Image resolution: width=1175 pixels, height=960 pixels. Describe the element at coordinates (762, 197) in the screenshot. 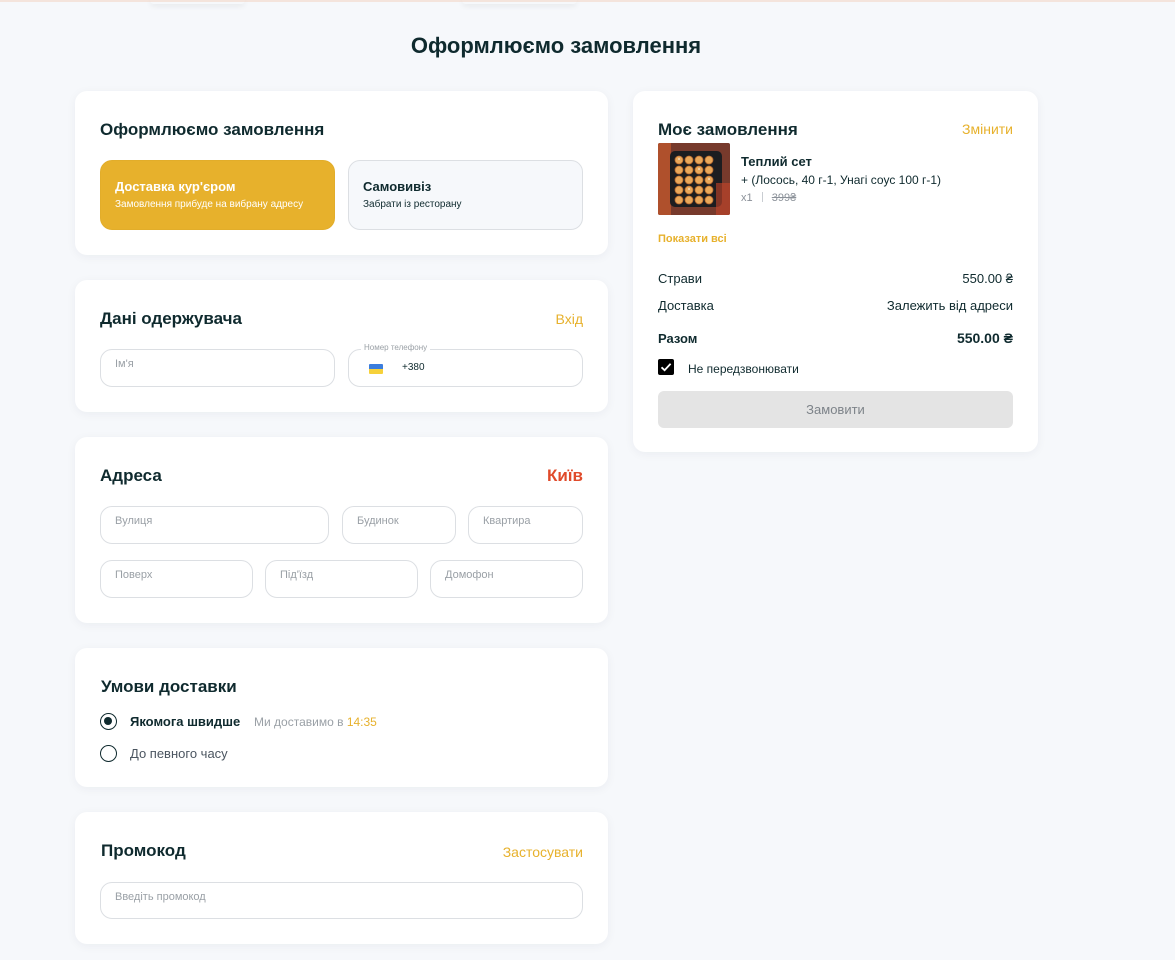

I see `separator` at that location.